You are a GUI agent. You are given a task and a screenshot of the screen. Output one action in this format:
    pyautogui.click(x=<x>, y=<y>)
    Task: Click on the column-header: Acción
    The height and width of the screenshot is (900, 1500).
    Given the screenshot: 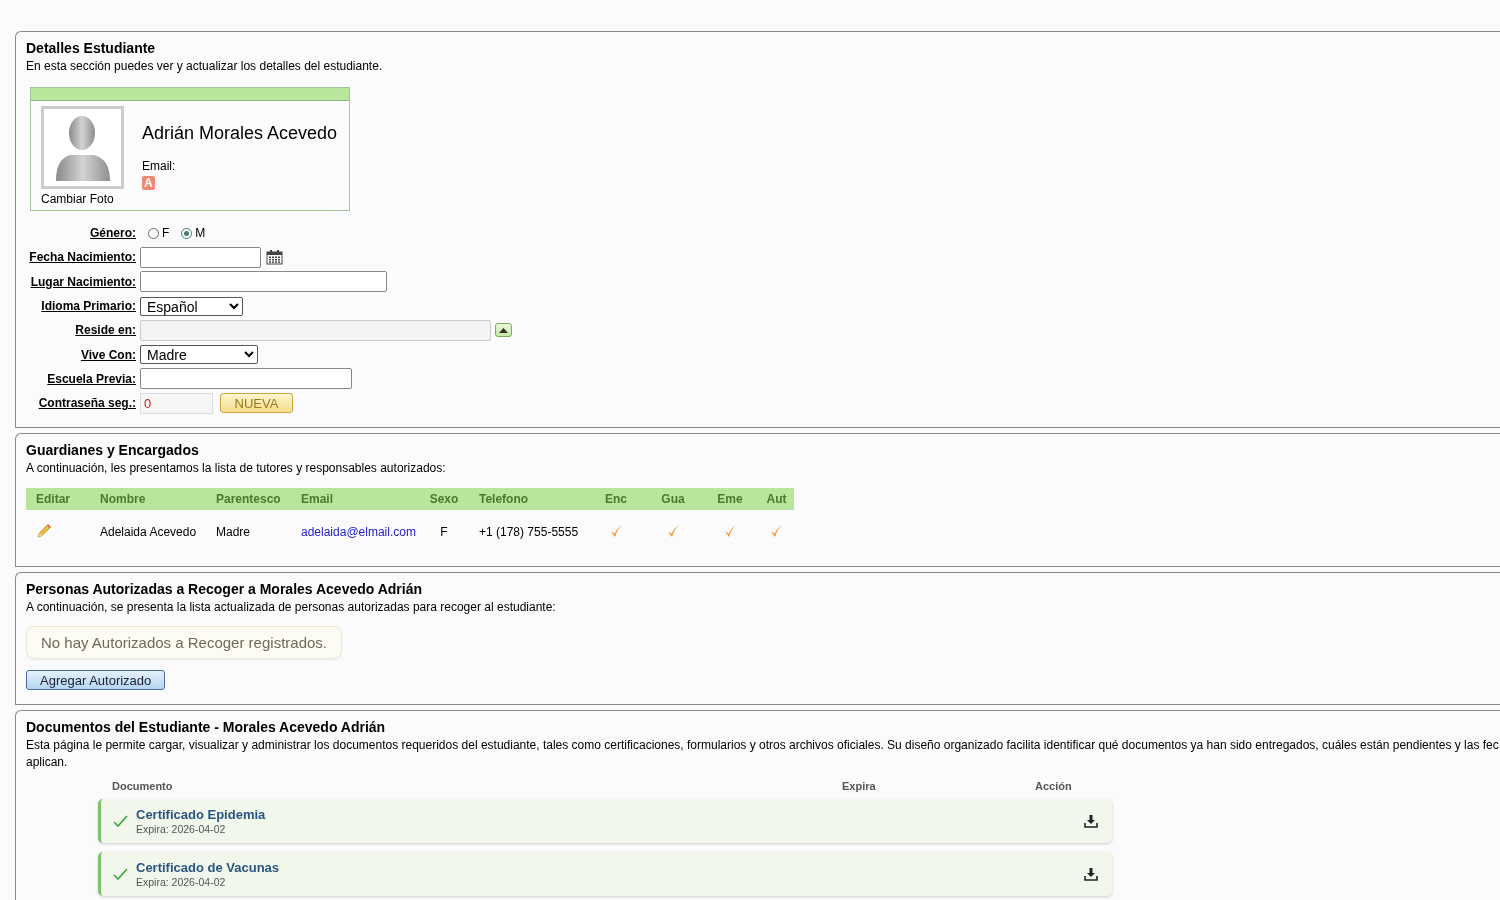 What is the action you would take?
    pyautogui.click(x=1053, y=786)
    